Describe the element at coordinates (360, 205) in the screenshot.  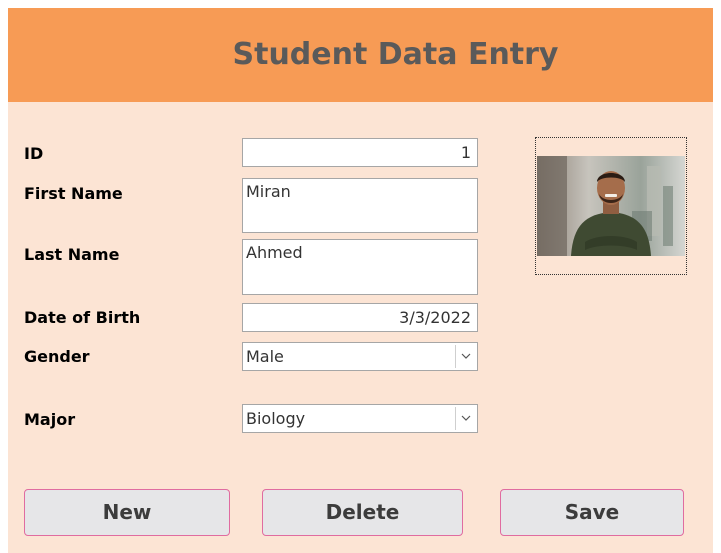
I see `first-name-field: Miran` at that location.